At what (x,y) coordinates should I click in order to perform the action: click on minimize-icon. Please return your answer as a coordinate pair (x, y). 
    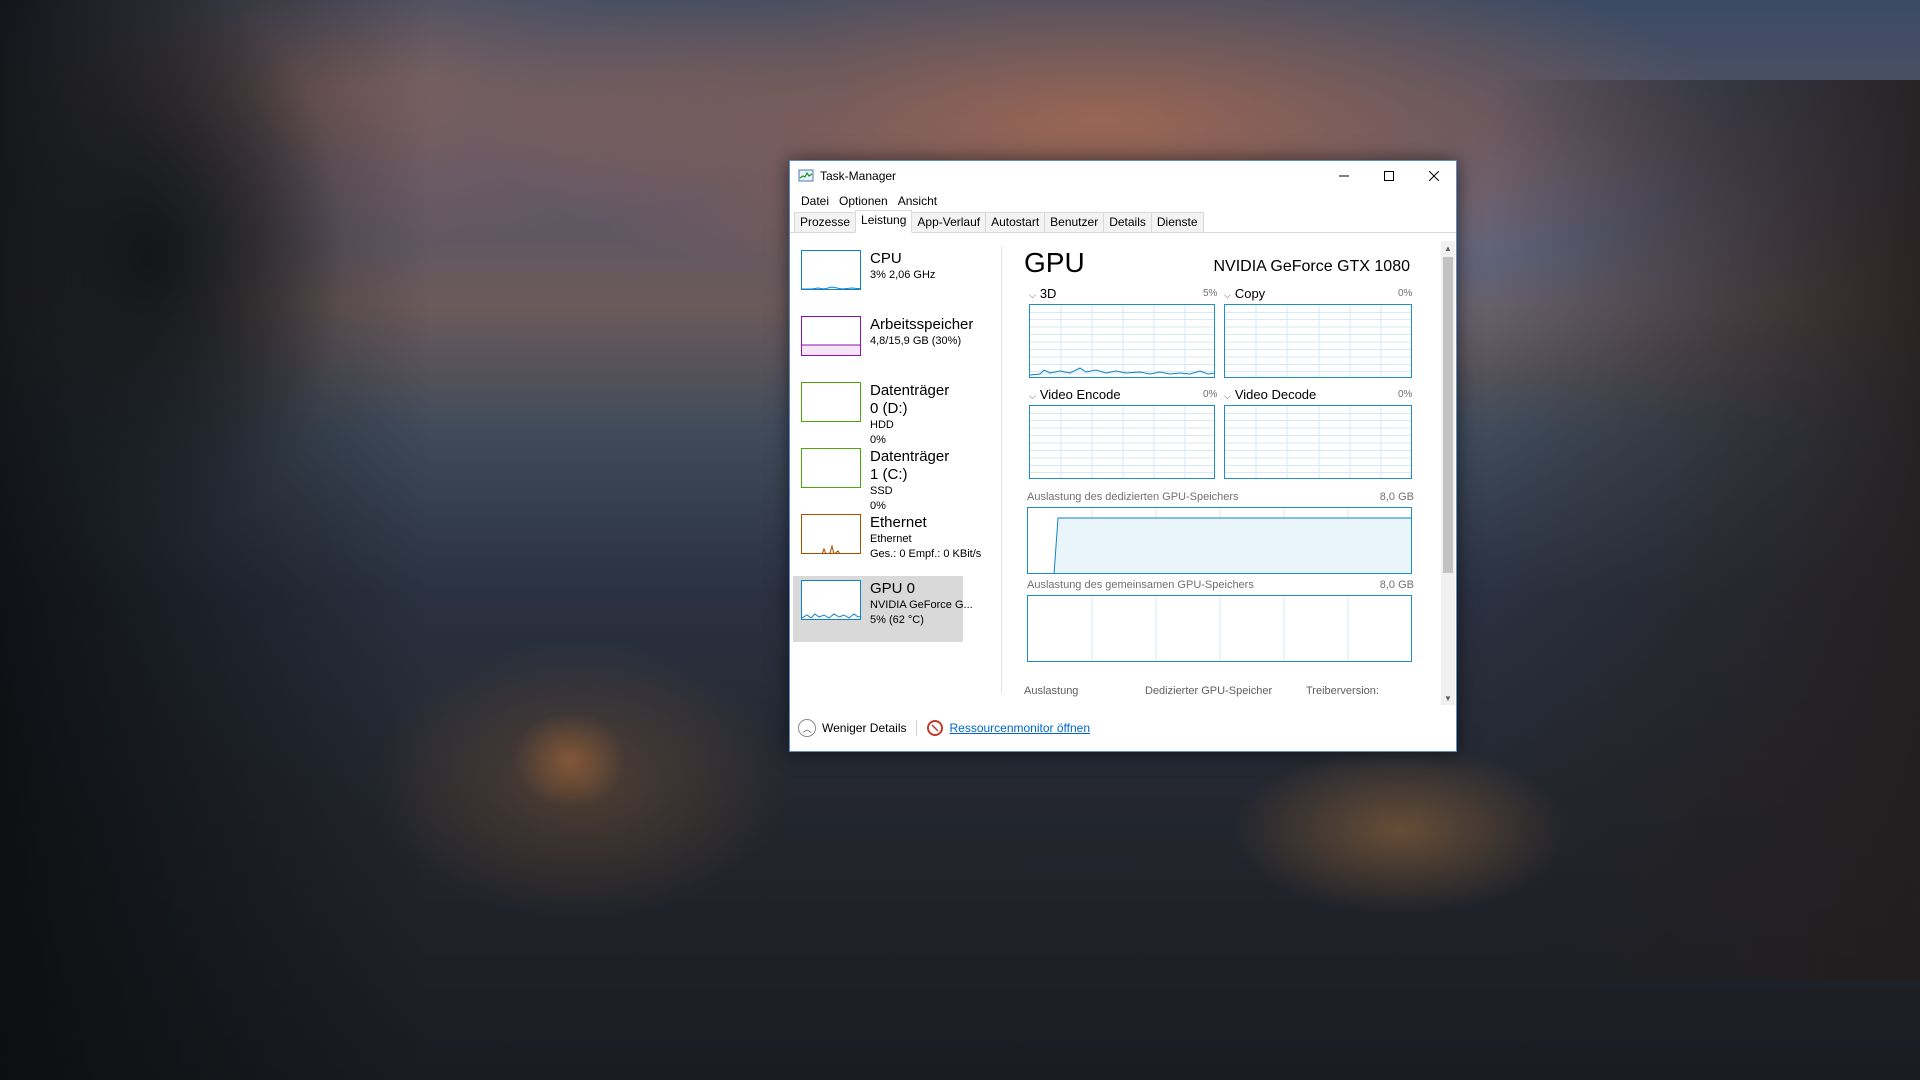
    Looking at the image, I should click on (1343, 176).